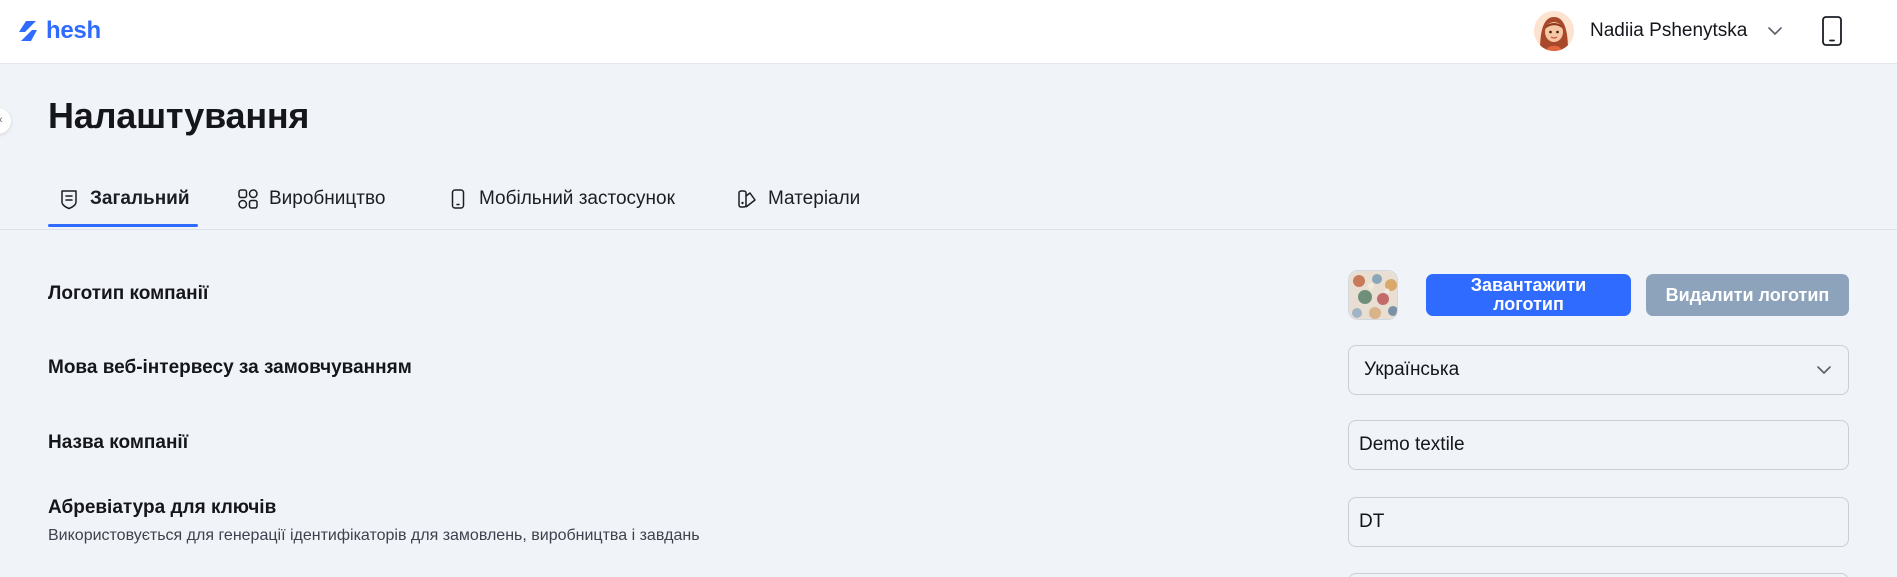  What do you see at coordinates (814, 198) in the screenshot?
I see `tab-label: Матеріали` at bounding box center [814, 198].